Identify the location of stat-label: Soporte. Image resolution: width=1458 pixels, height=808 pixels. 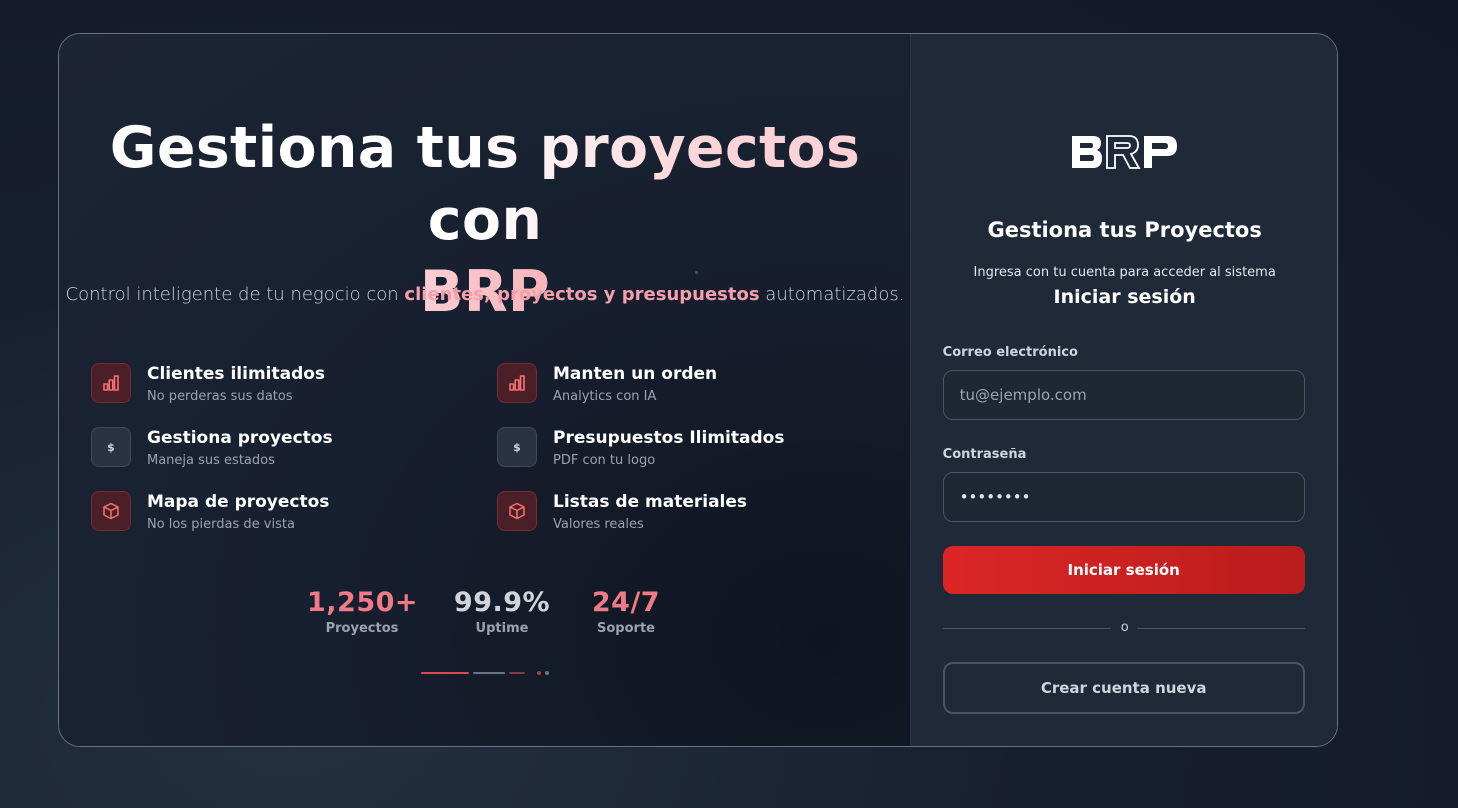
(626, 628).